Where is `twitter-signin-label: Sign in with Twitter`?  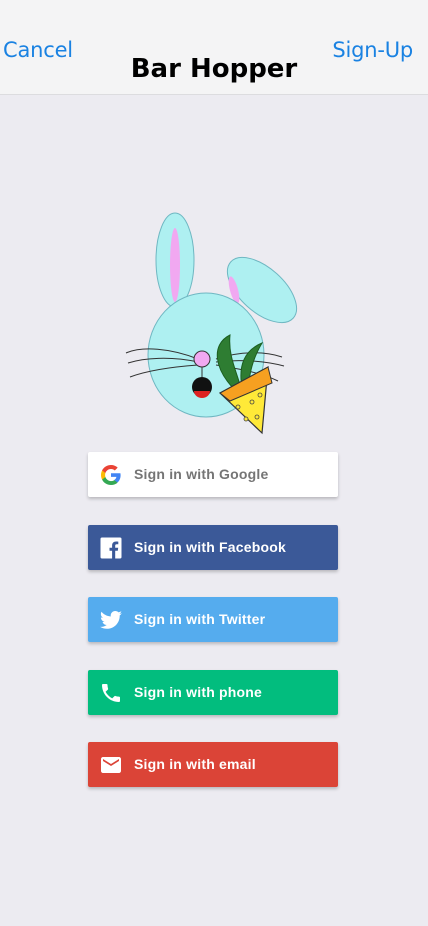
twitter-signin-label: Sign in with Twitter is located at coordinates (200, 619).